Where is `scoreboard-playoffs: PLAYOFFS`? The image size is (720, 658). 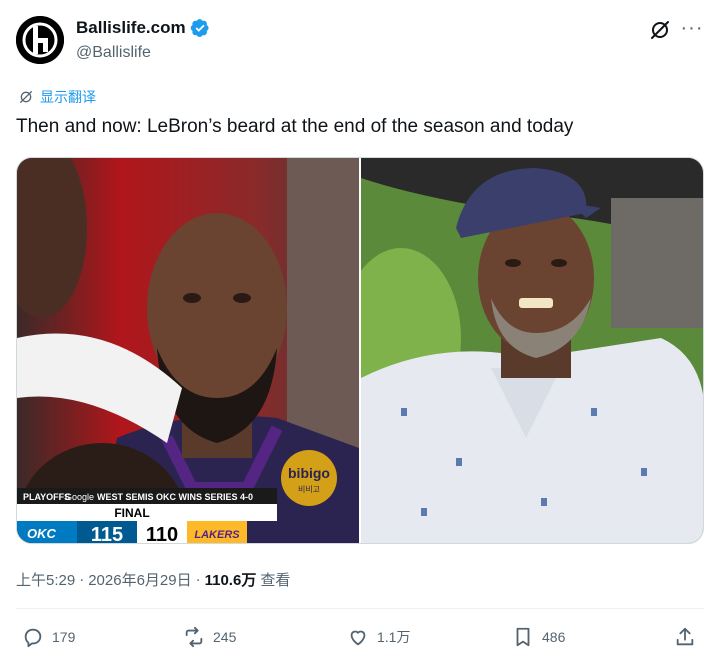 scoreboard-playoffs: PLAYOFFS is located at coordinates (46, 497).